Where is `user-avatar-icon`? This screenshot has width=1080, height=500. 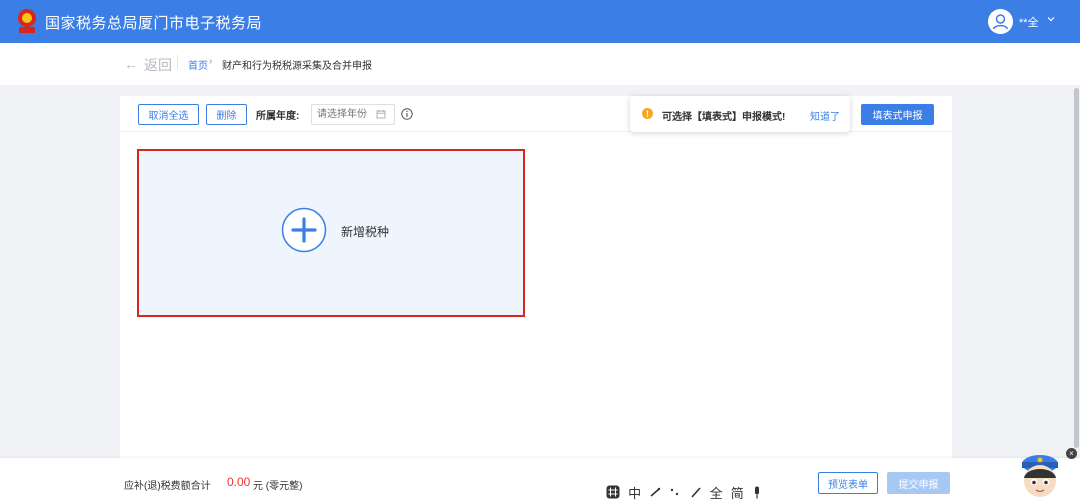
user-avatar-icon is located at coordinates (1000, 21).